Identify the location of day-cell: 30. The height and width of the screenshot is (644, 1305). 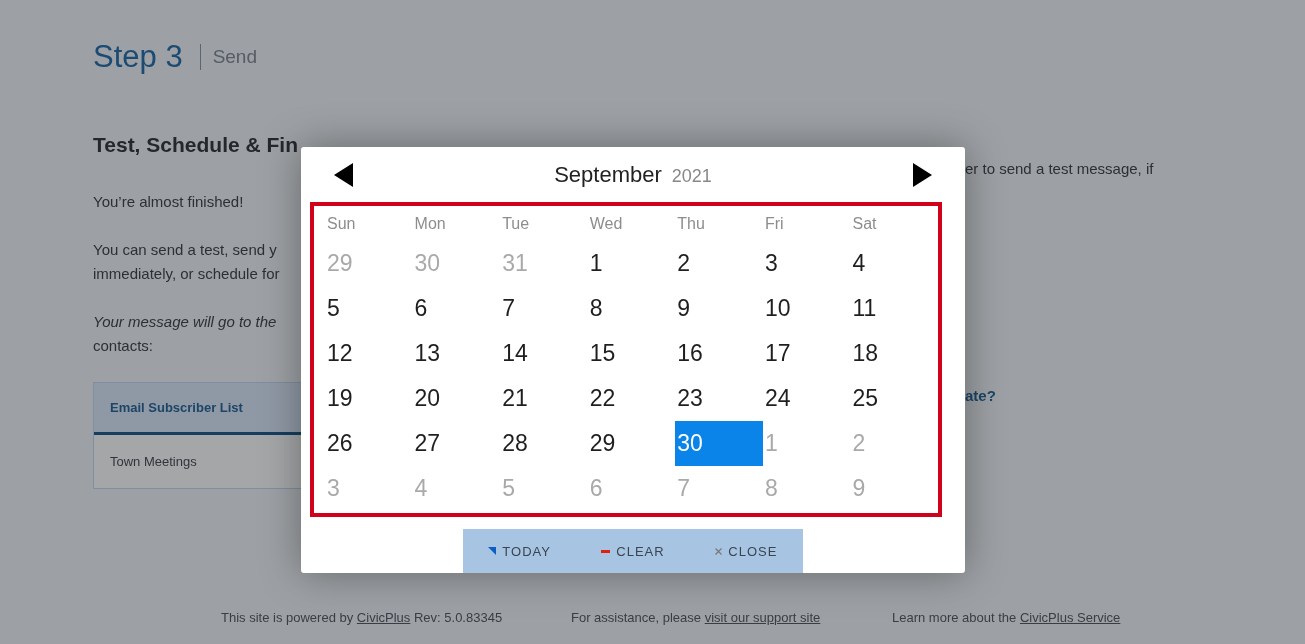
(719, 443).